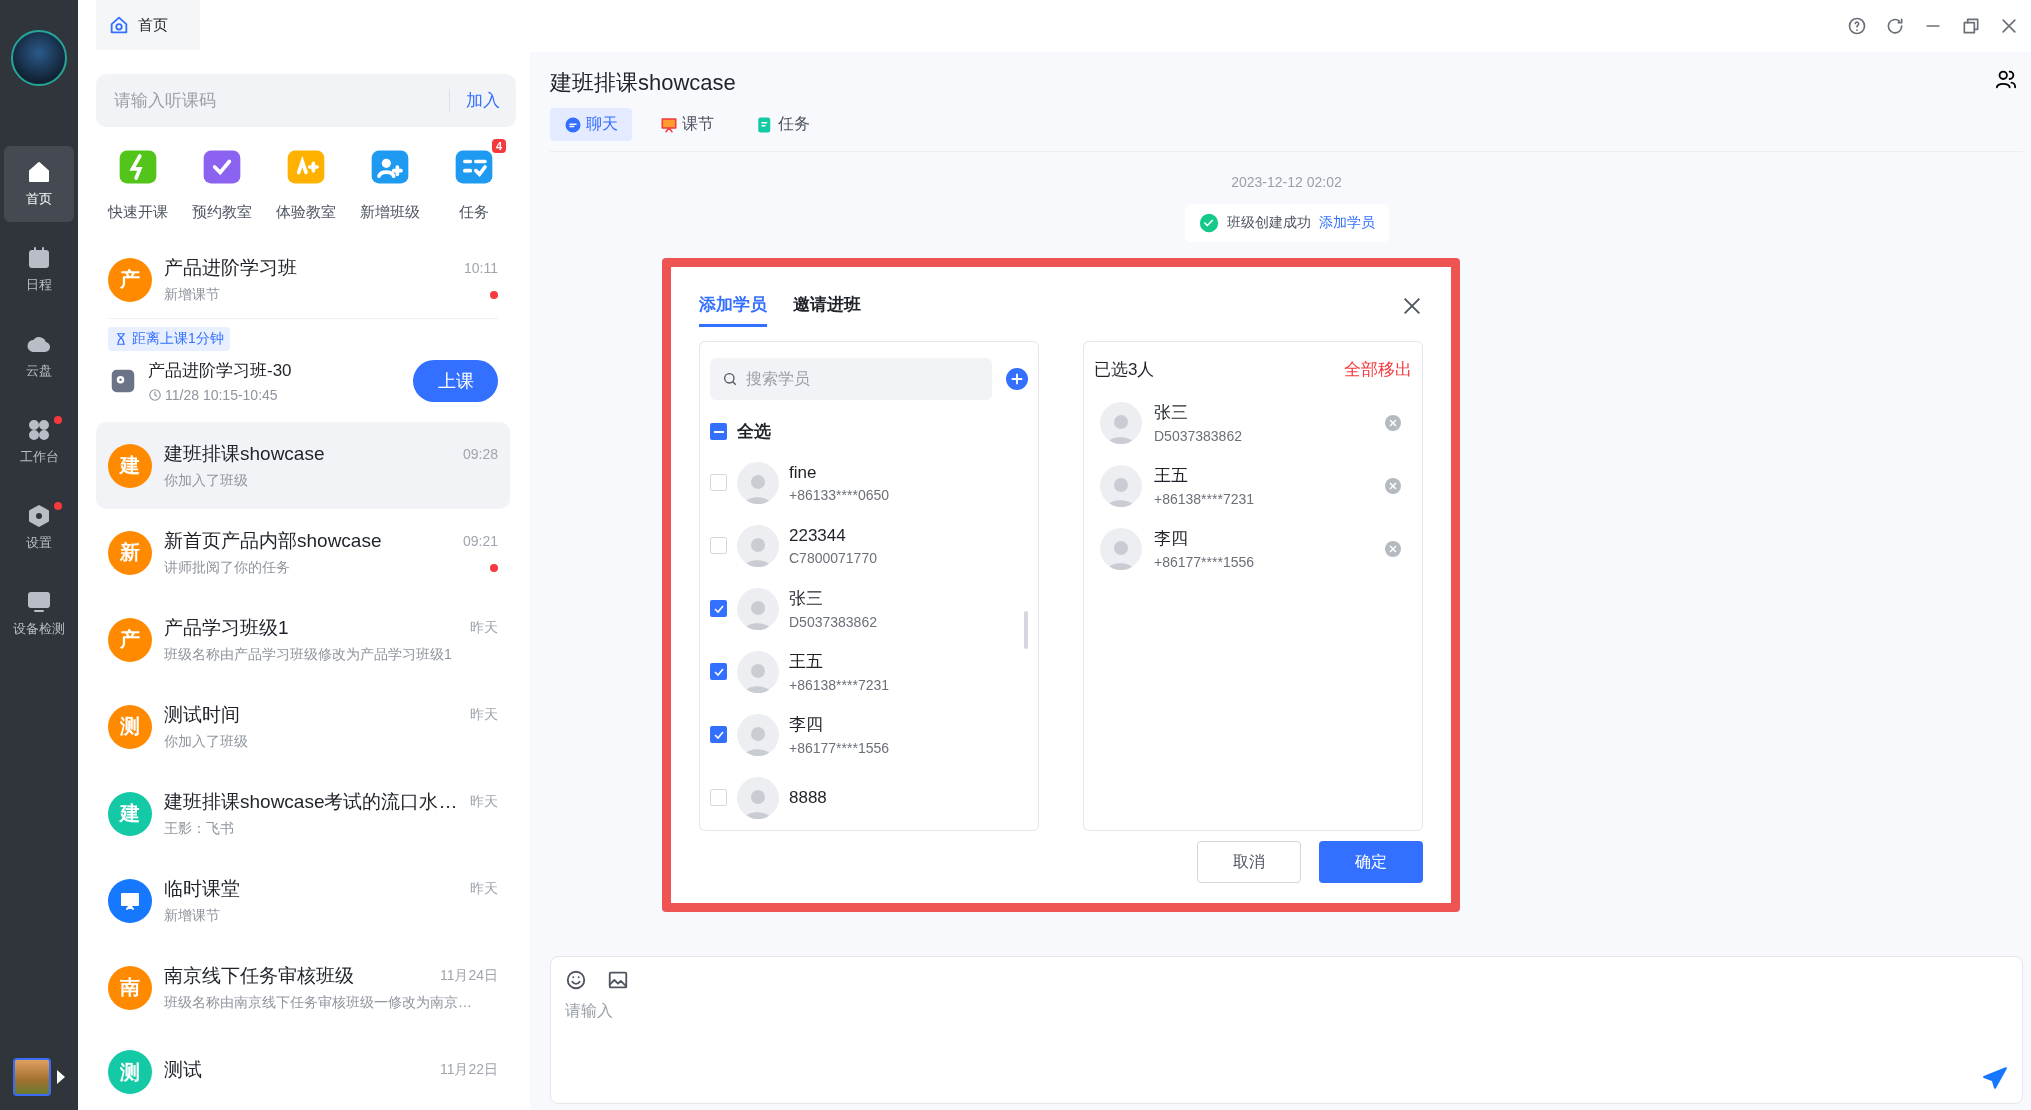 The height and width of the screenshot is (1110, 2031). What do you see at coordinates (498, 146) in the screenshot?
I see `count-badge: 4` at bounding box center [498, 146].